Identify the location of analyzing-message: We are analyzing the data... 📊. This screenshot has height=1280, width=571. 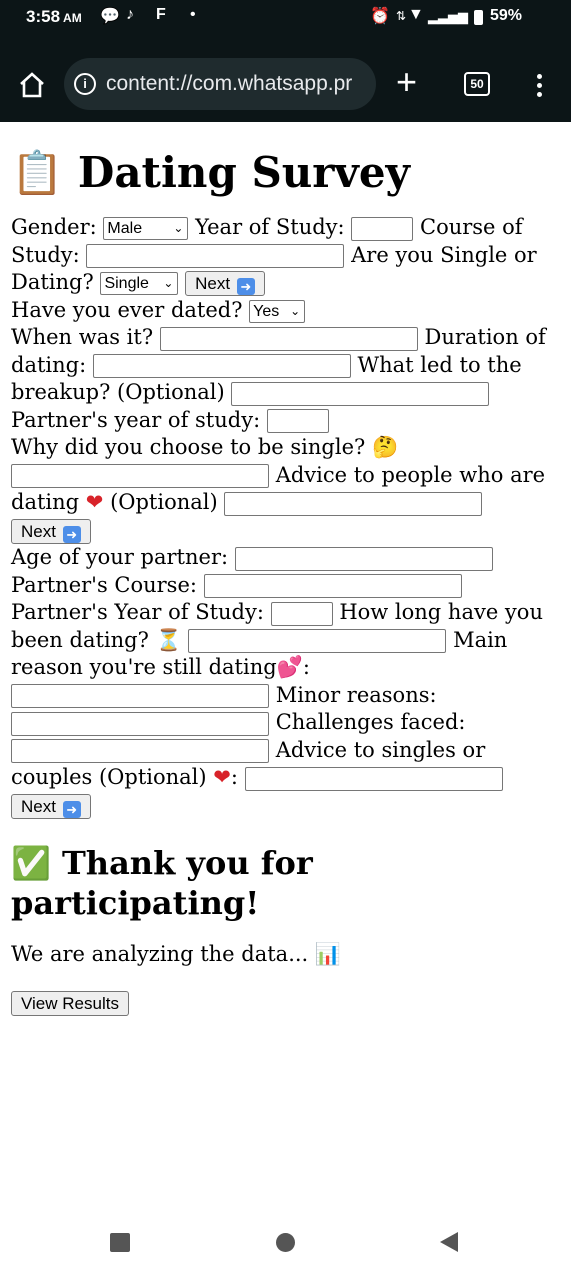
(176, 954).